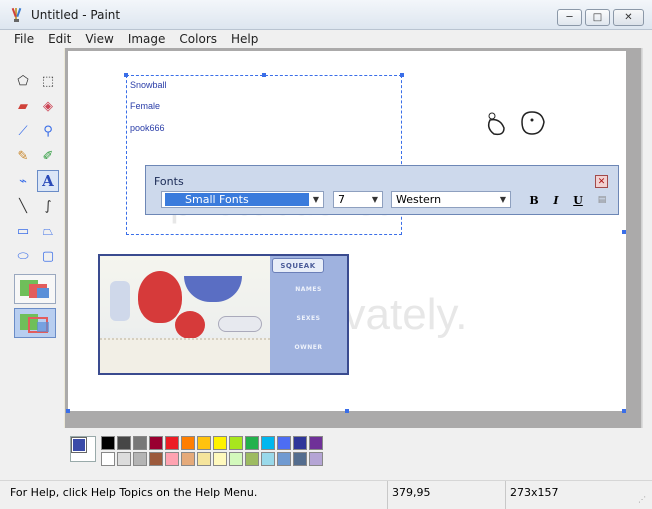 Image resolution: width=652 pixels, height=509 pixels. What do you see at coordinates (48, 256) in the screenshot?
I see `rounded-rect-tool: ▢` at bounding box center [48, 256].